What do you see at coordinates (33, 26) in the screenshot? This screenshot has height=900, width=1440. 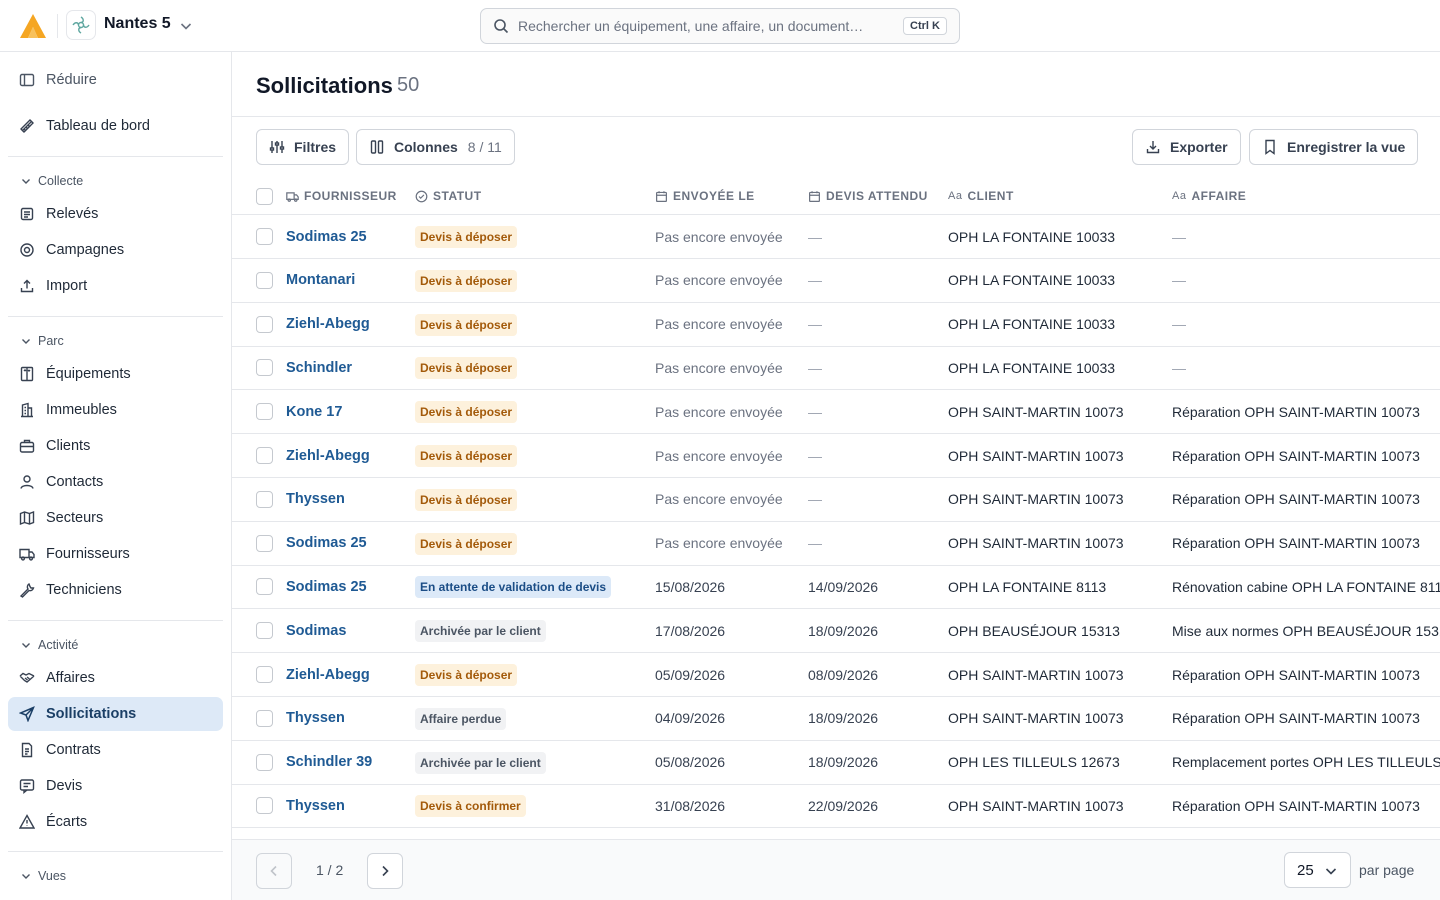 I see `app-logo-icon` at bounding box center [33, 26].